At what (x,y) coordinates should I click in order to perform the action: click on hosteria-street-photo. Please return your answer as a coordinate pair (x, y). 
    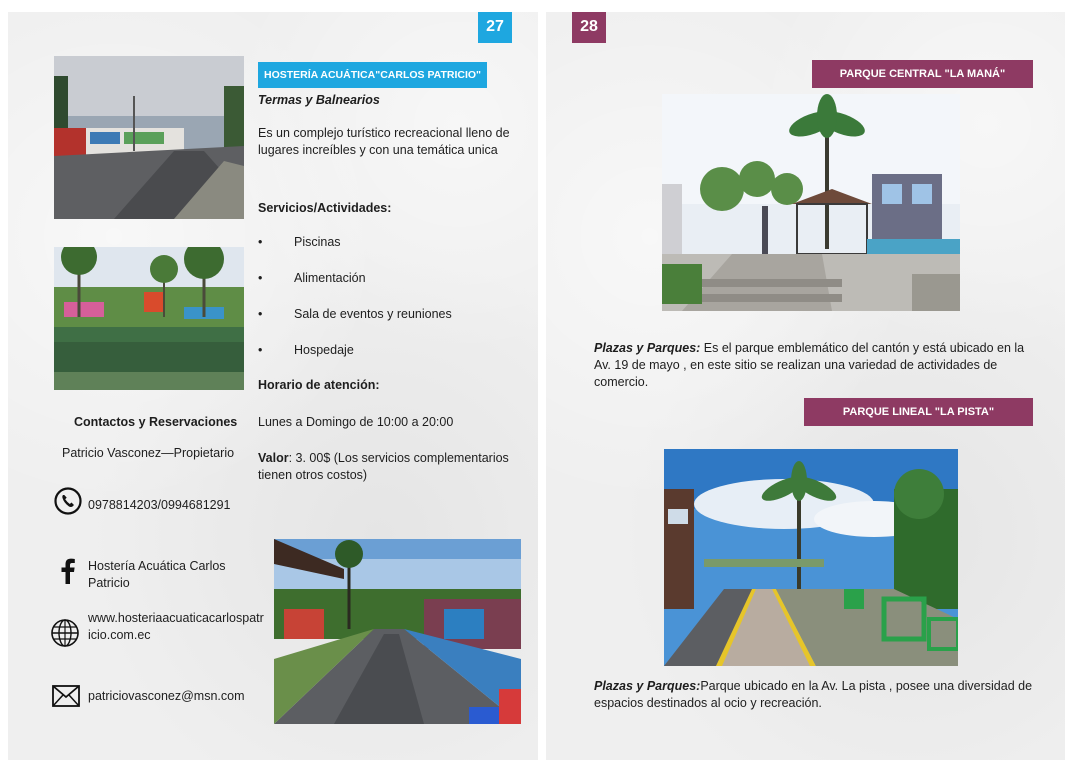
    Looking at the image, I should click on (149, 137).